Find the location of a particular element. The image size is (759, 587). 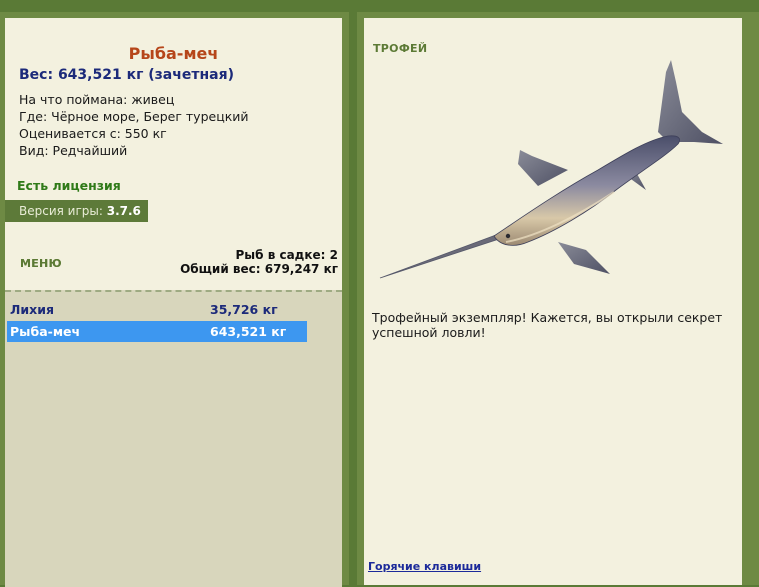

menu-button: МЕНЮ is located at coordinates (41, 263).